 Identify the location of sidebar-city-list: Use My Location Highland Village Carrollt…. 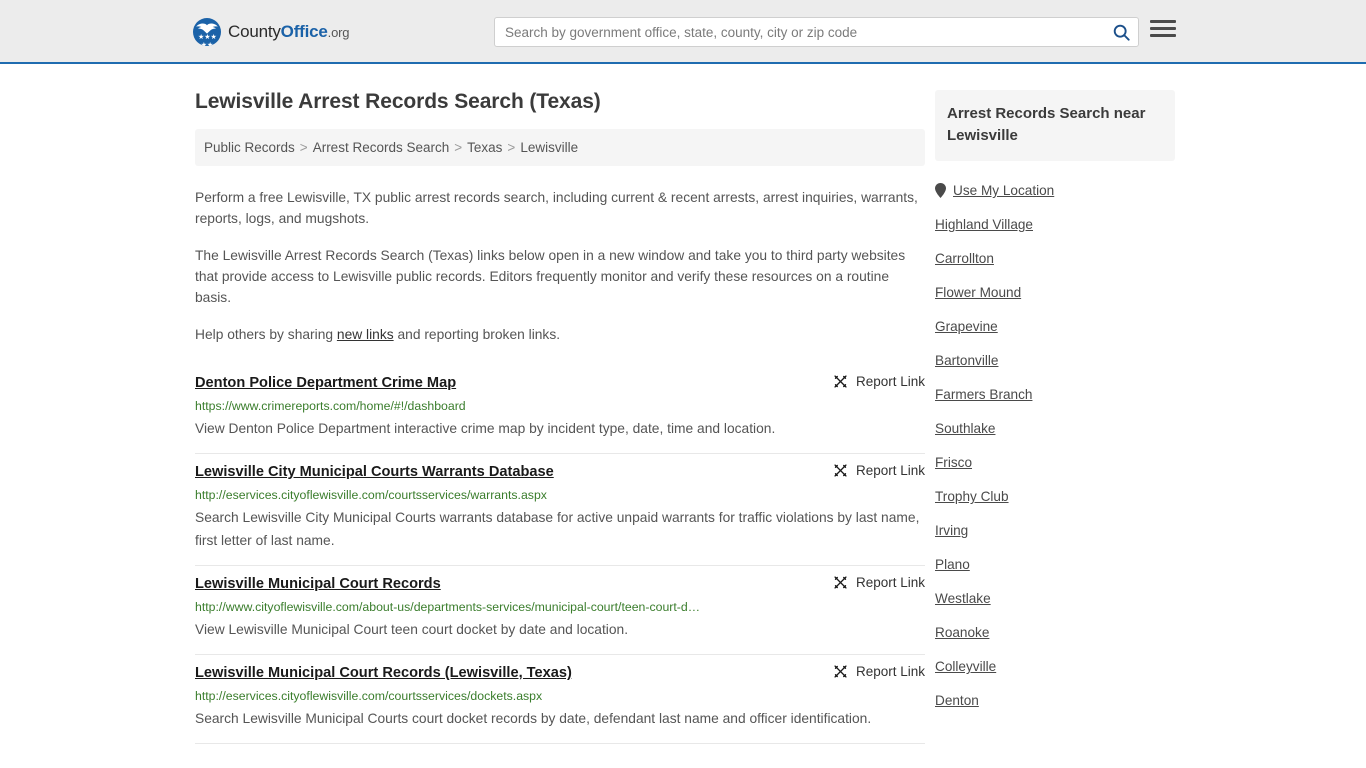
(1055, 445).